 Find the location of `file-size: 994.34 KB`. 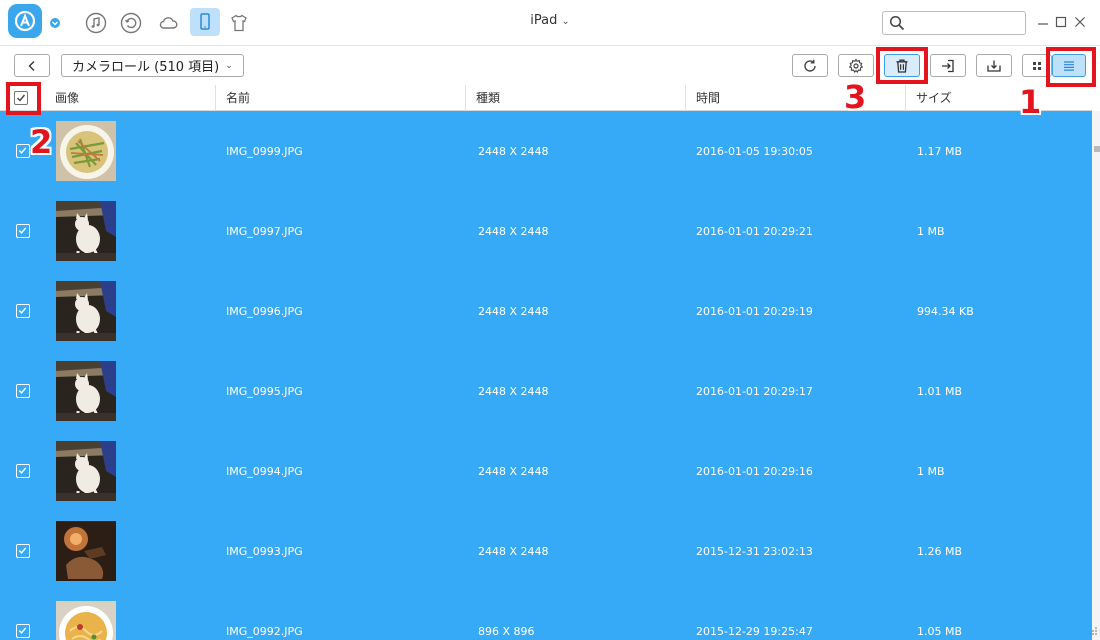

file-size: 994.34 KB is located at coordinates (945, 311).